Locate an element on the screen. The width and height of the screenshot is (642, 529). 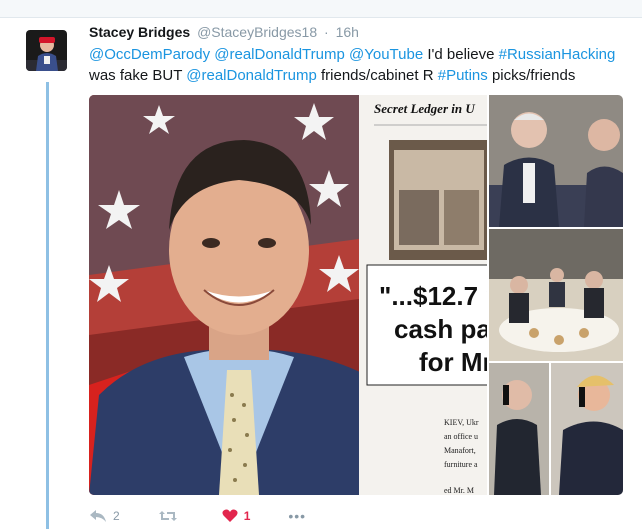
retweet-icon is located at coordinates (167, 516).